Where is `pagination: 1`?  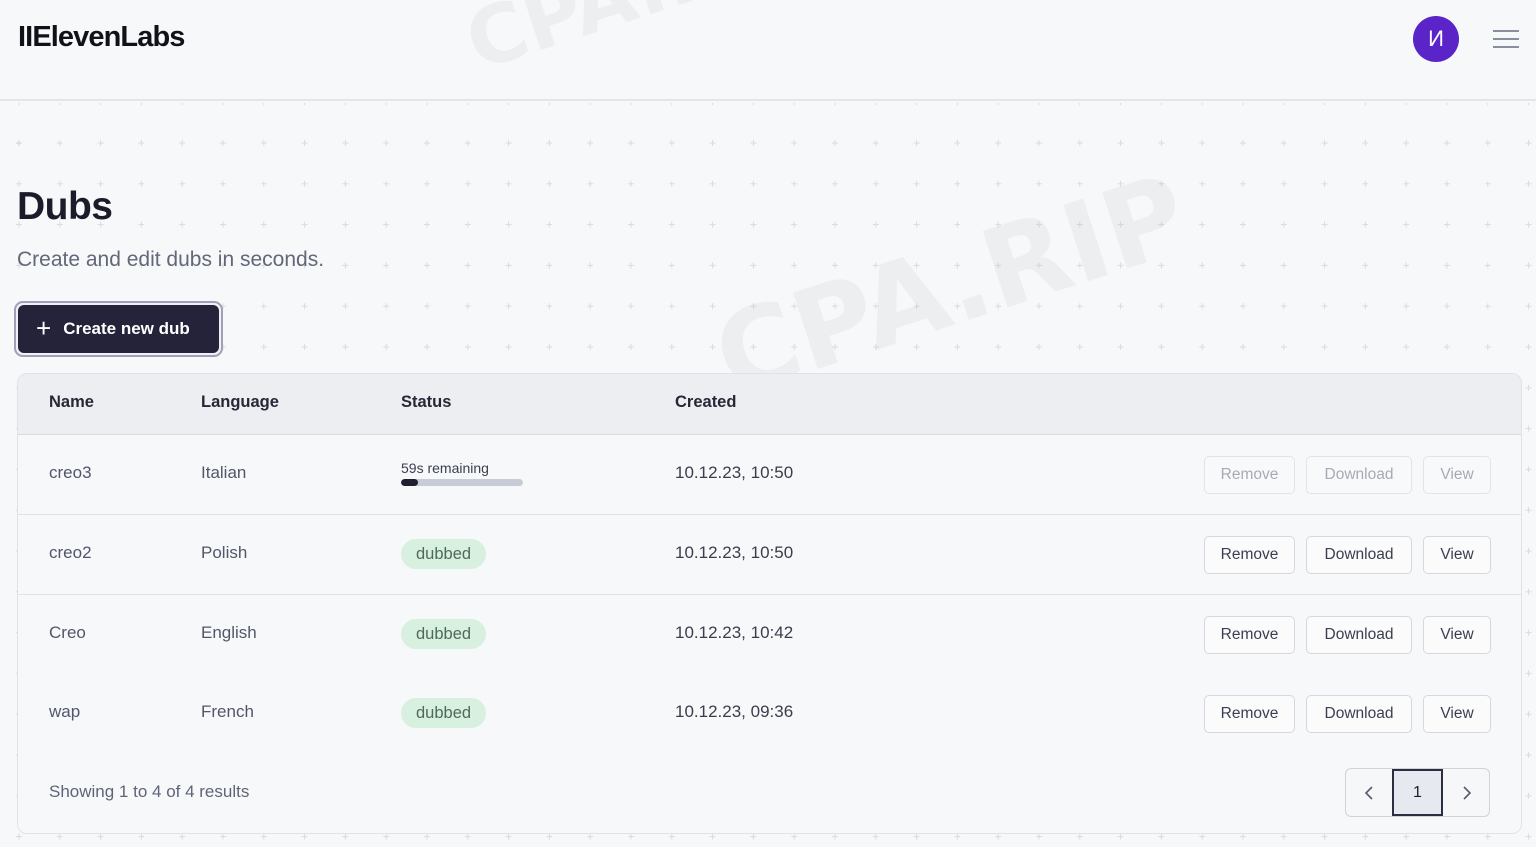
pagination: 1 is located at coordinates (1417, 792).